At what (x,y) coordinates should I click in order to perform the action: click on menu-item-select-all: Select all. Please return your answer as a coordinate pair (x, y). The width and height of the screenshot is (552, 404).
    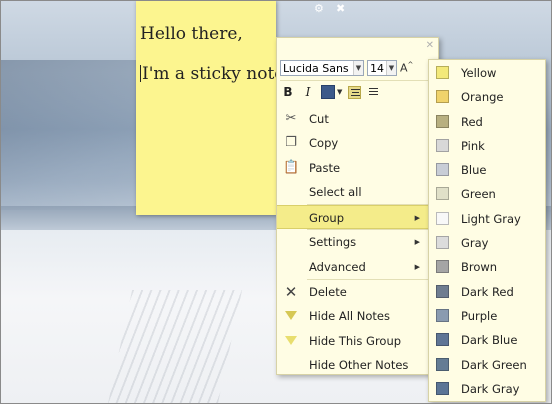
    Looking at the image, I should click on (357, 192).